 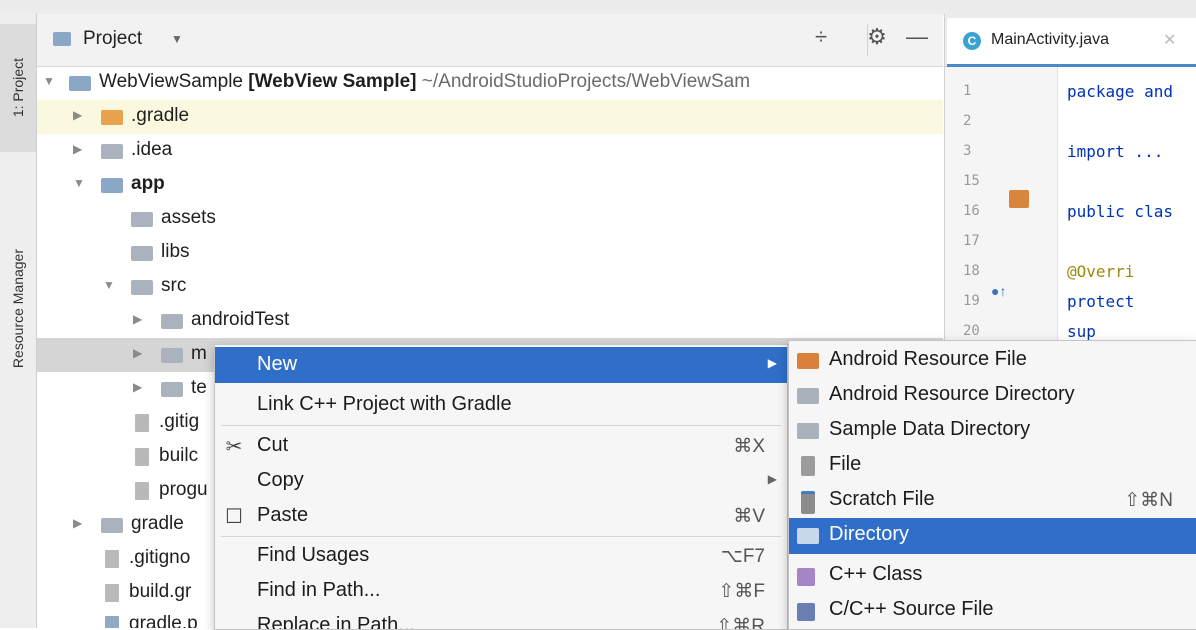 What do you see at coordinates (992, 466) in the screenshot?
I see `submenu-item-file: File` at bounding box center [992, 466].